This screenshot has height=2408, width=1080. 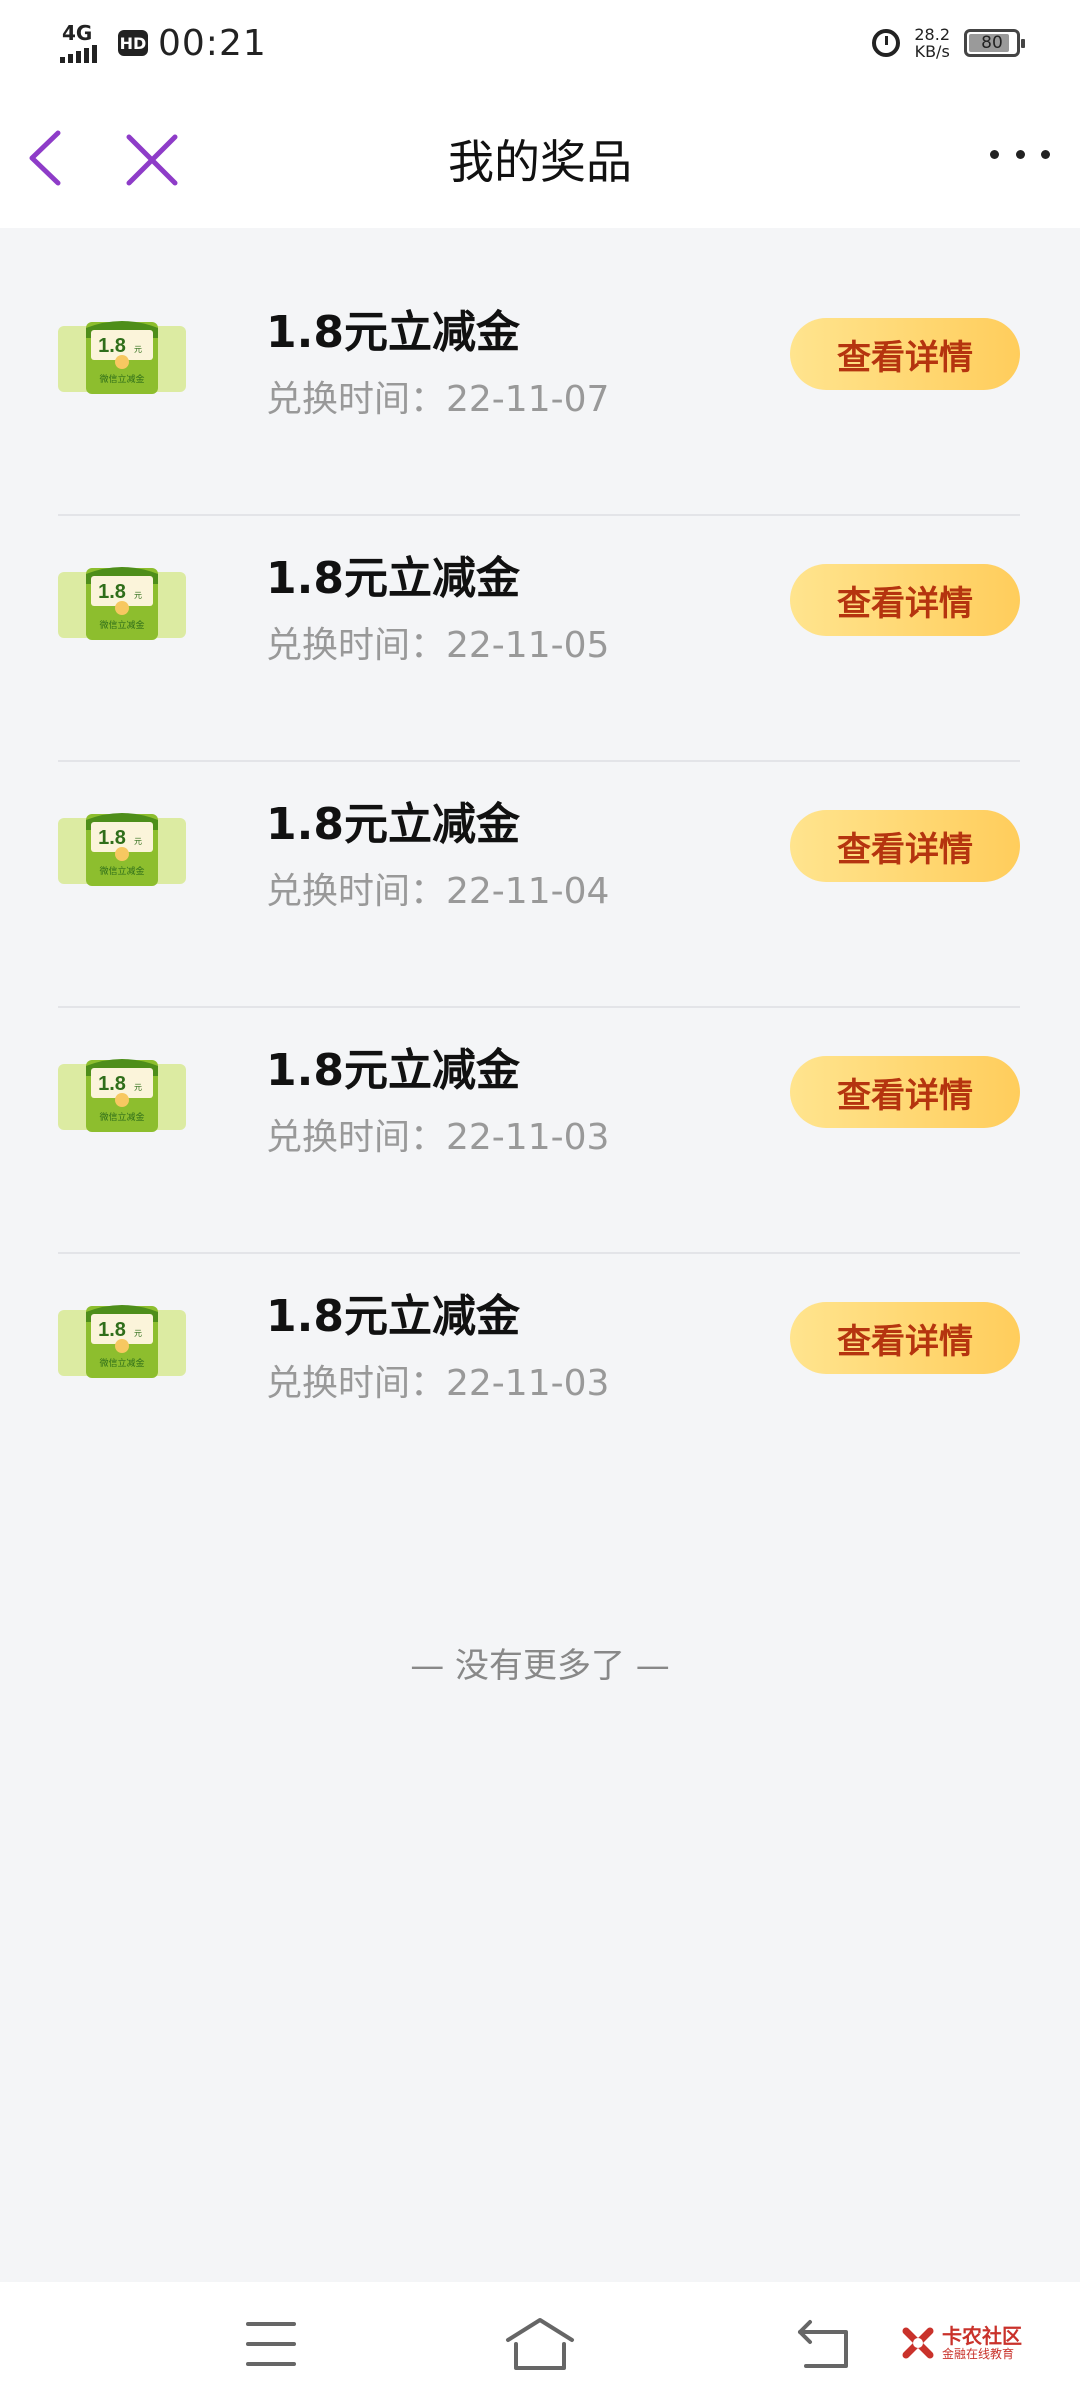 I want to click on prize-item: 1.8 元 微信立减金 1.8元立减金 兑换时间：22-11-05 查看详情, so click(x=539, y=639).